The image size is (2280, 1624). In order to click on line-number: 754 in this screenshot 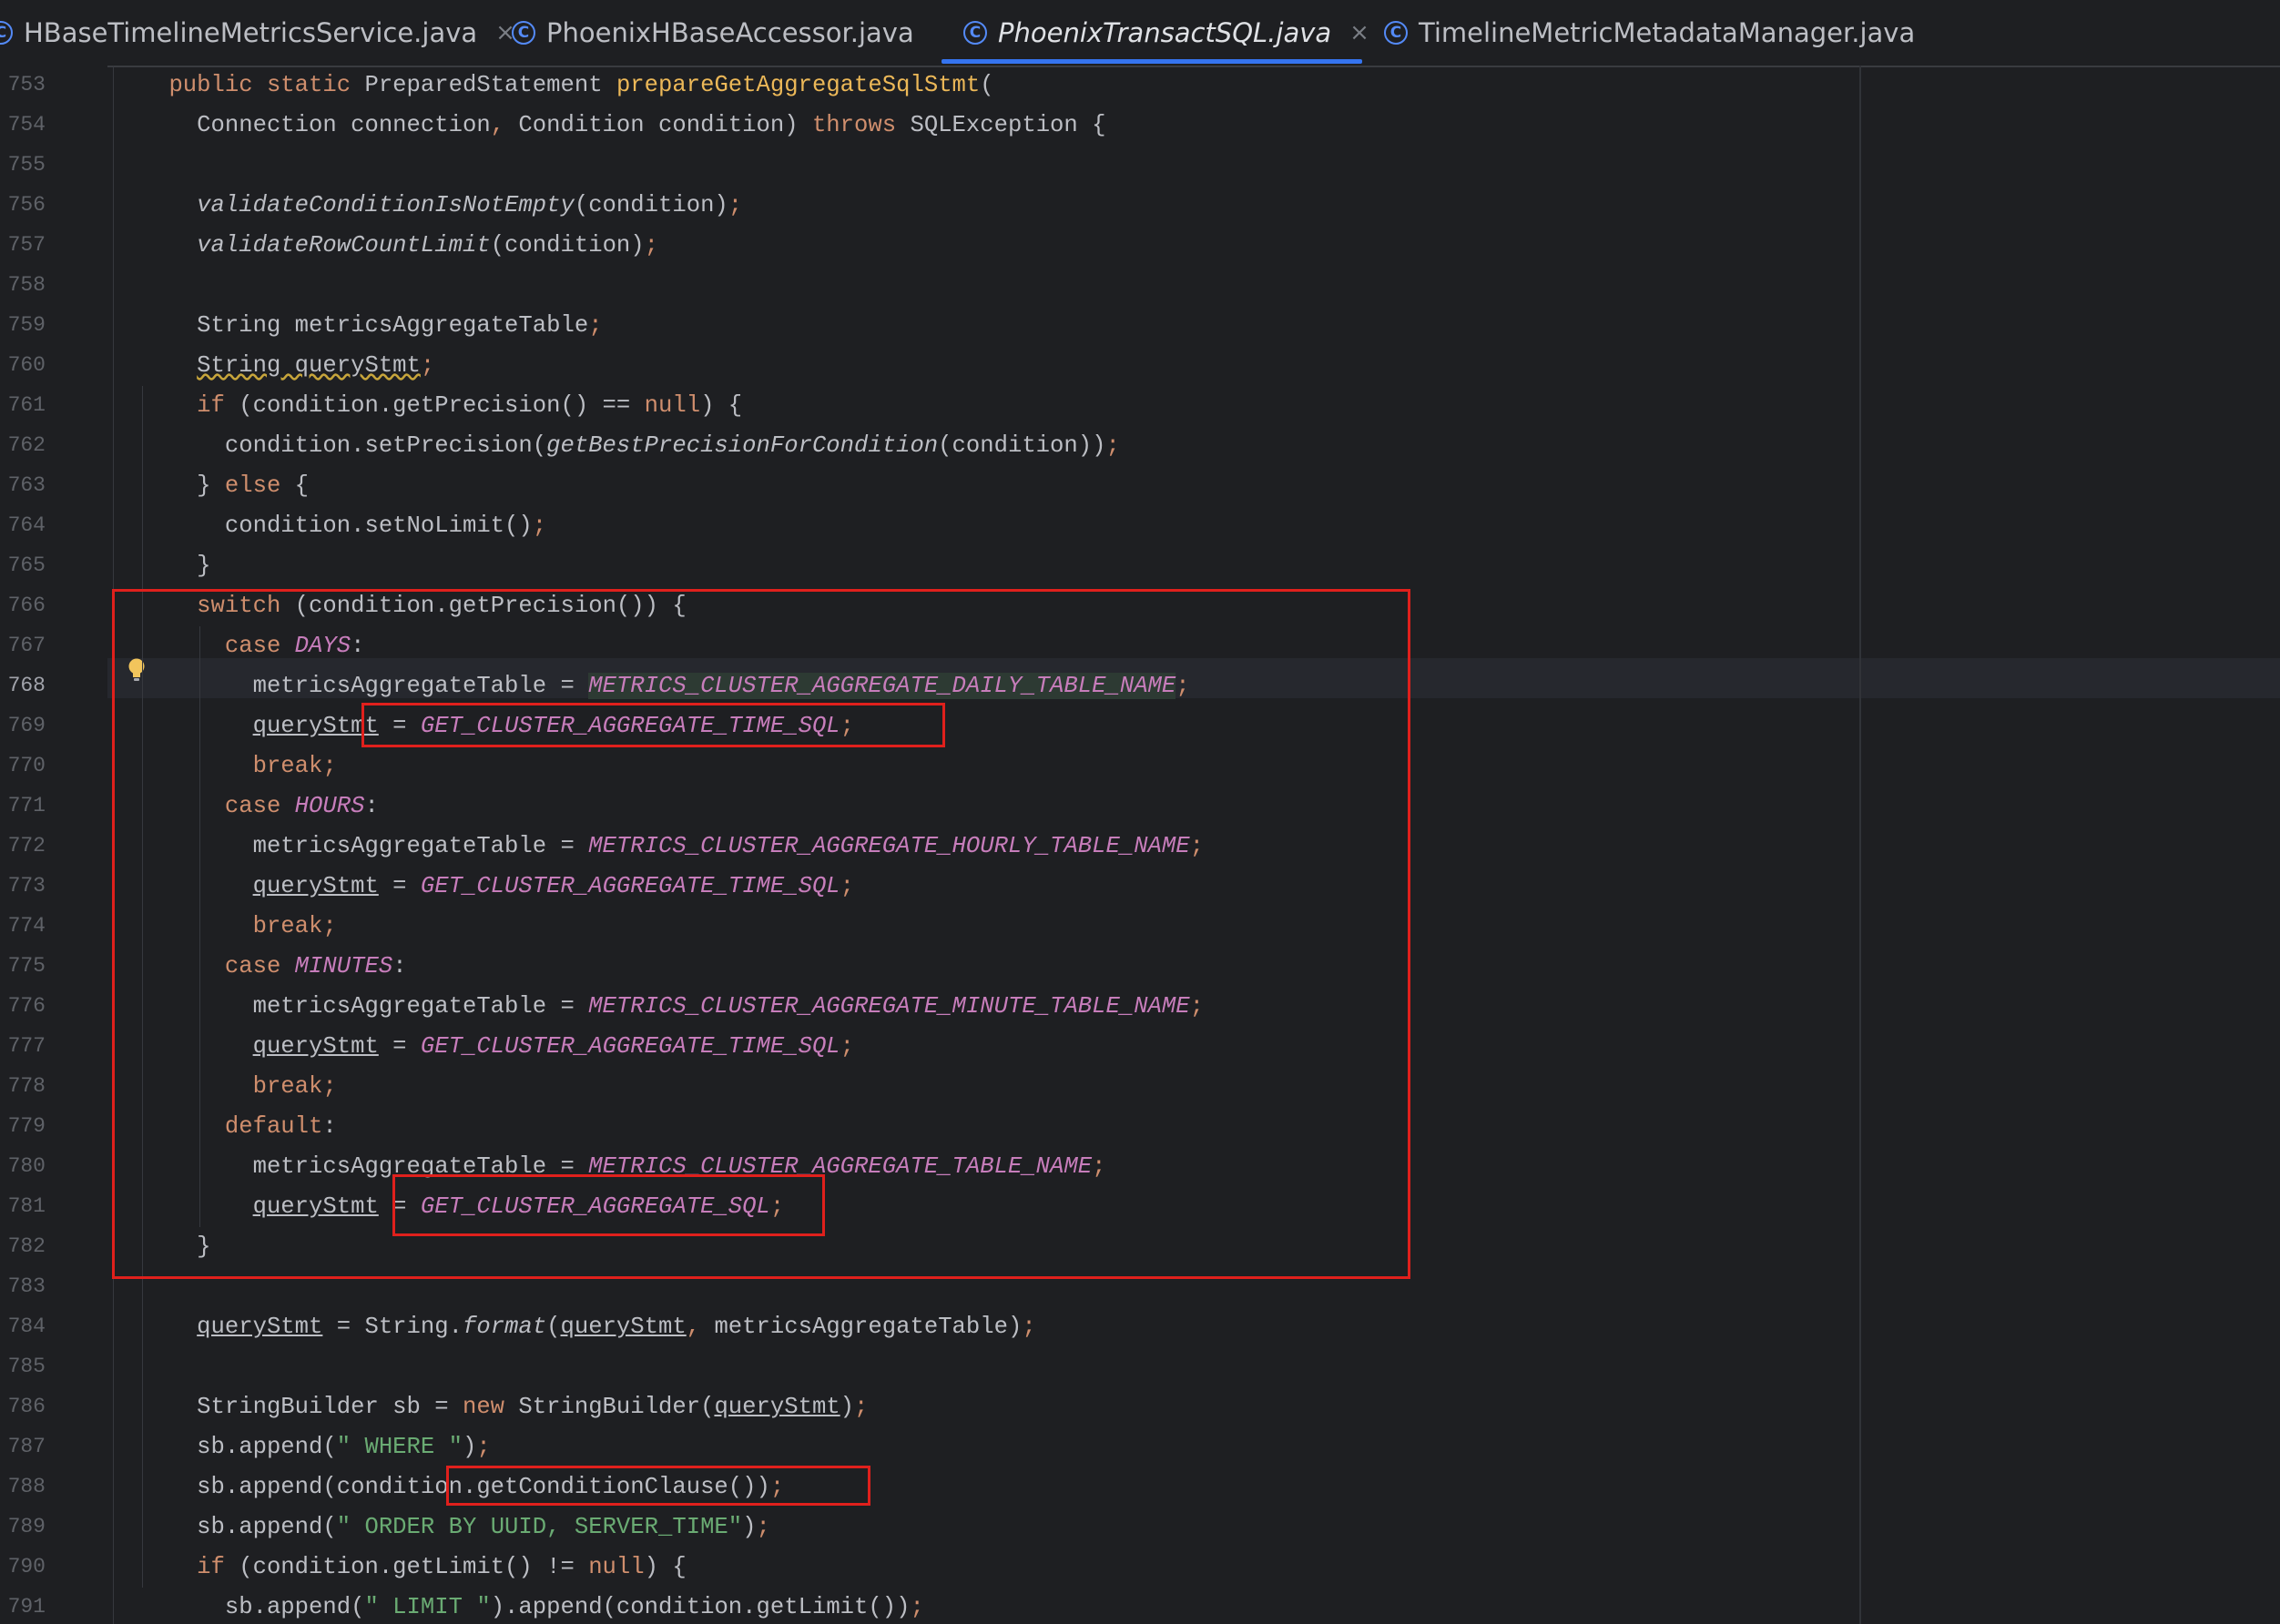, I will do `click(23, 125)`.